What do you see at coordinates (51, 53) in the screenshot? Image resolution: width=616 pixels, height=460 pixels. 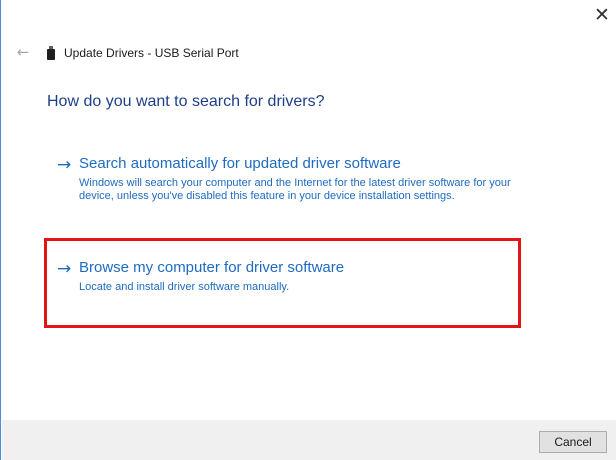 I see `usb-device-icon` at bounding box center [51, 53].